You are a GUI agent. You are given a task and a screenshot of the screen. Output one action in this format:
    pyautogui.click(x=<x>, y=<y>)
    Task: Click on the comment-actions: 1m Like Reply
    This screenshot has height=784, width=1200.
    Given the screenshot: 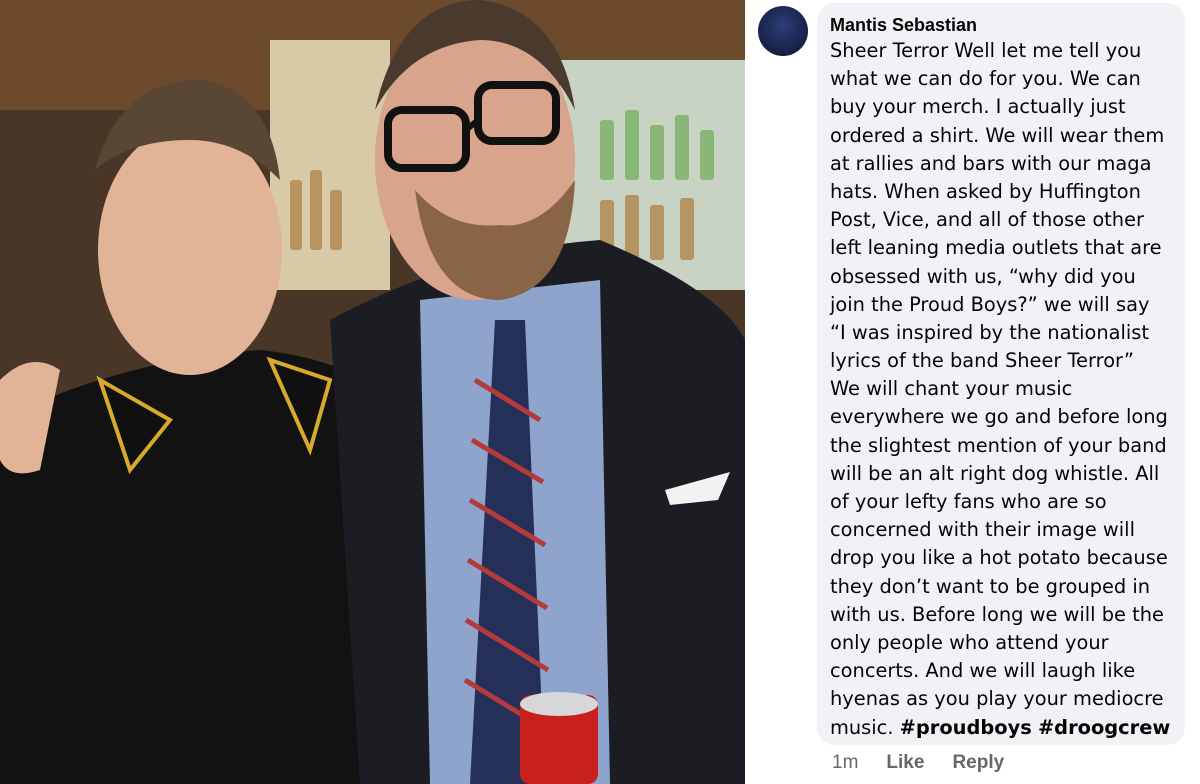 What is the action you would take?
    pyautogui.click(x=918, y=763)
    